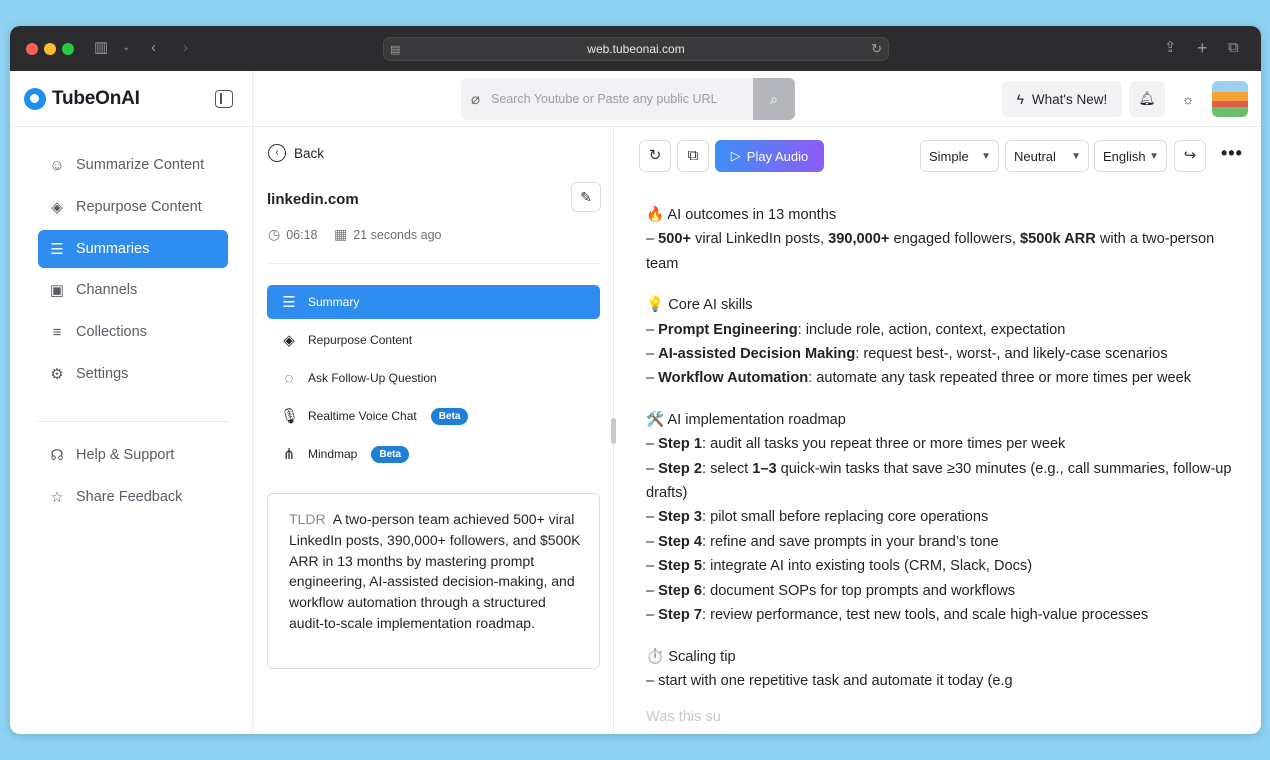  Describe the element at coordinates (50, 49) in the screenshot. I see `minimize-window-dot` at that location.